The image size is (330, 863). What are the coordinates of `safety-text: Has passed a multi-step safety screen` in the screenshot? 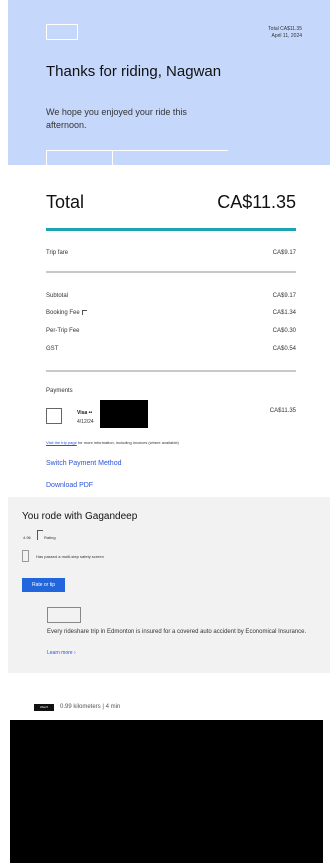 It's located at (70, 556).